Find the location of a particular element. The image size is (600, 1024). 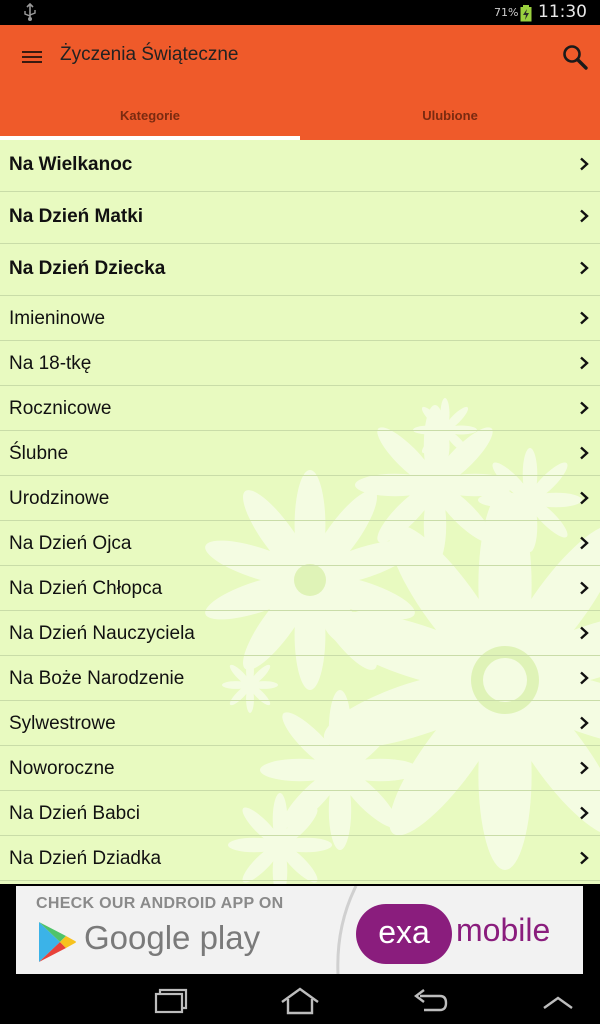

battery-percent: 71% is located at coordinates (506, 12).